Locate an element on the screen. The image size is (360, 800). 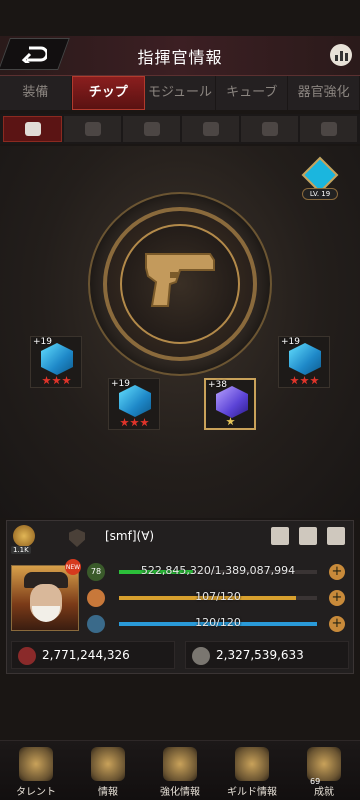
nav-achievement: 69 成就 is located at coordinates (324, 770).